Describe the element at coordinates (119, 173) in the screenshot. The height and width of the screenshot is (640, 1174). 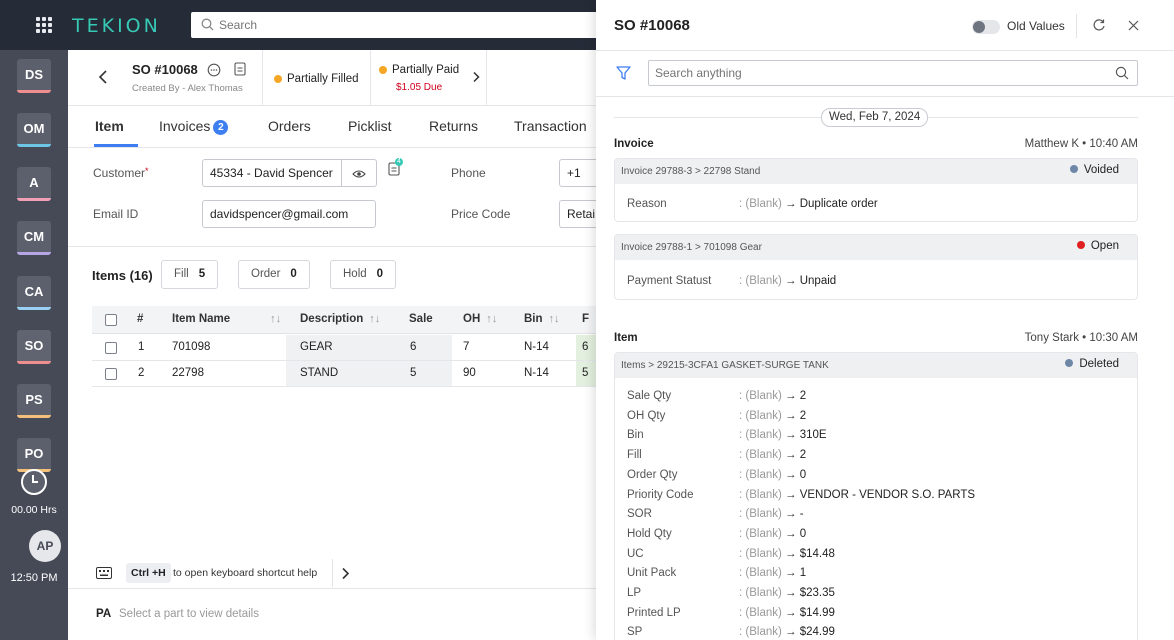
I see `customer-label-text: Customer` at that location.